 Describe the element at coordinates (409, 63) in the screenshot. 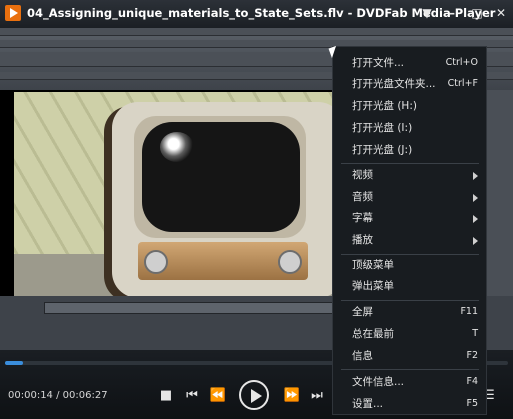

I see `menu-item-open-file: 打开文件... Ctrl+O` at that location.